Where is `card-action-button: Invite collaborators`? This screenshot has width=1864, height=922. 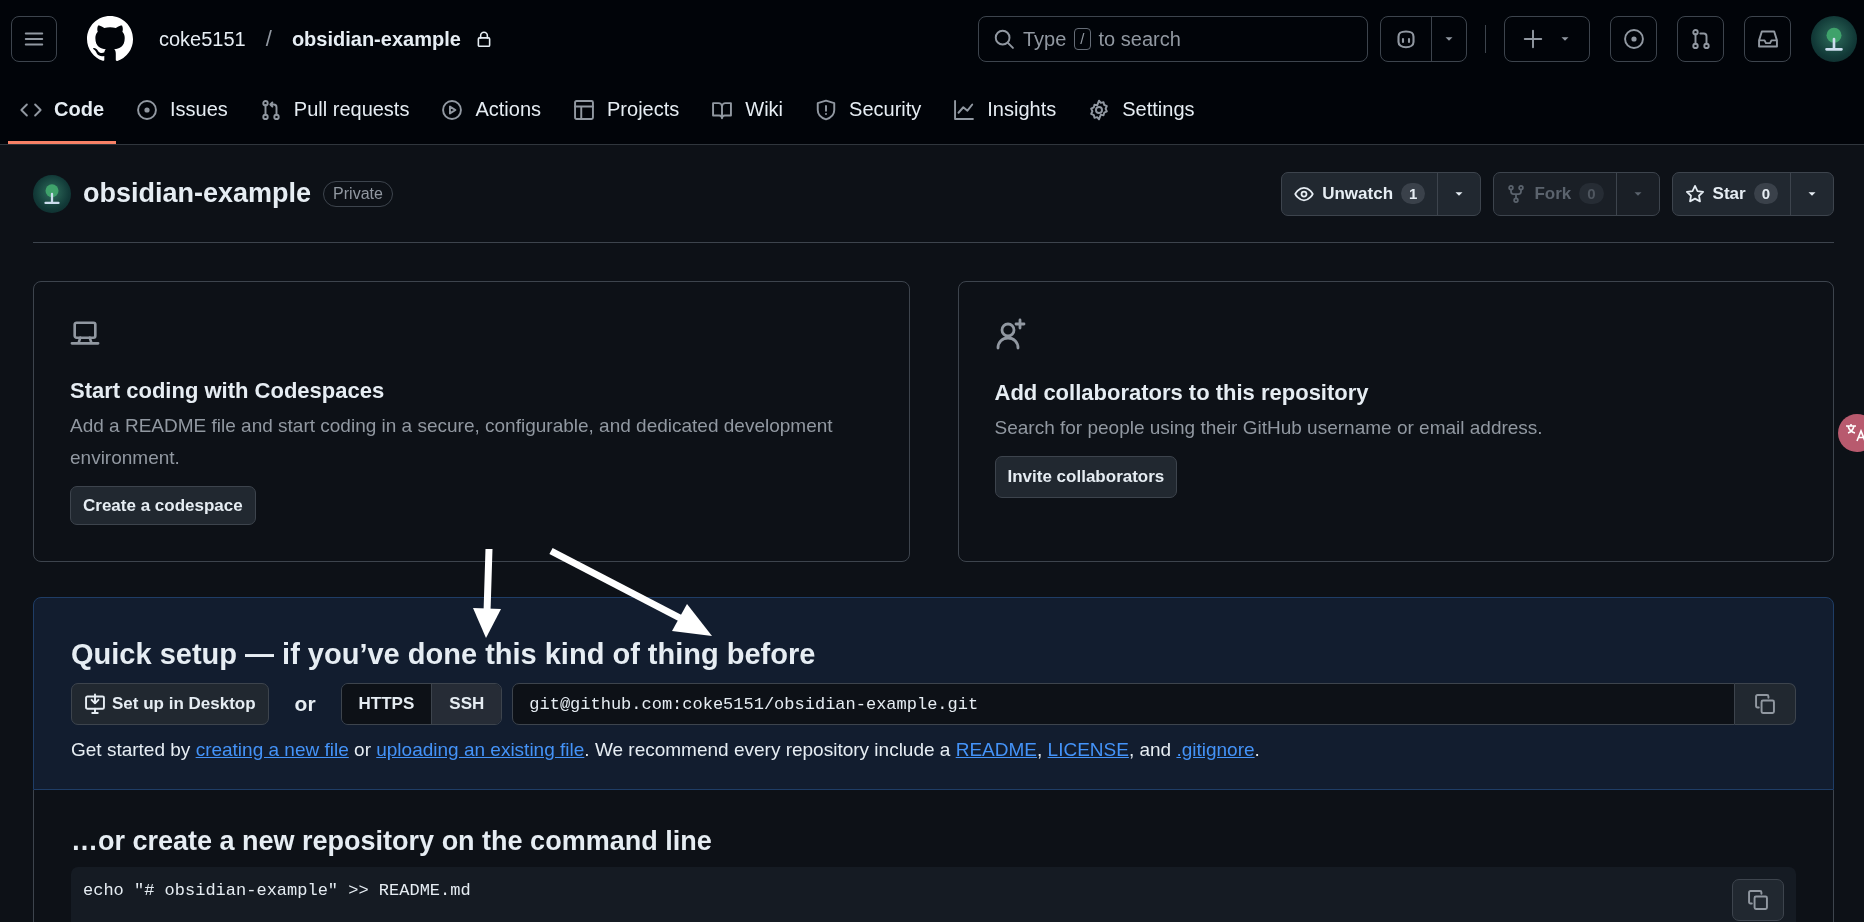
card-action-button: Invite collaborators is located at coordinates (1086, 477).